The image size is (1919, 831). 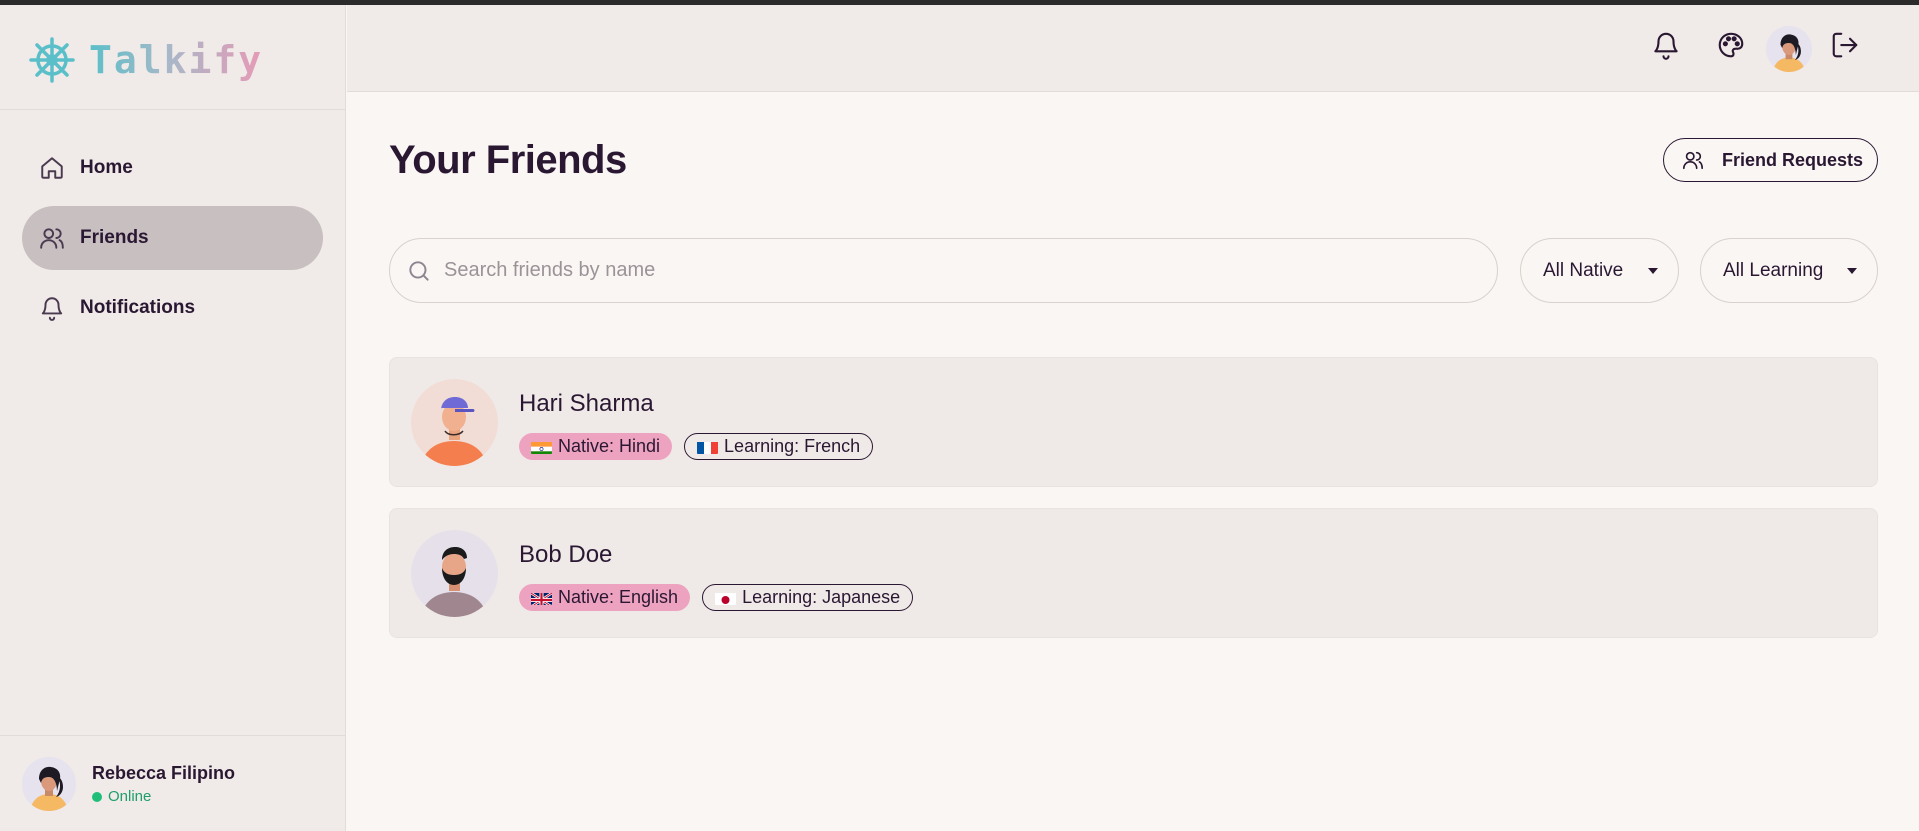 What do you see at coordinates (176, 60) in the screenshot?
I see `app-name: Talkify` at bounding box center [176, 60].